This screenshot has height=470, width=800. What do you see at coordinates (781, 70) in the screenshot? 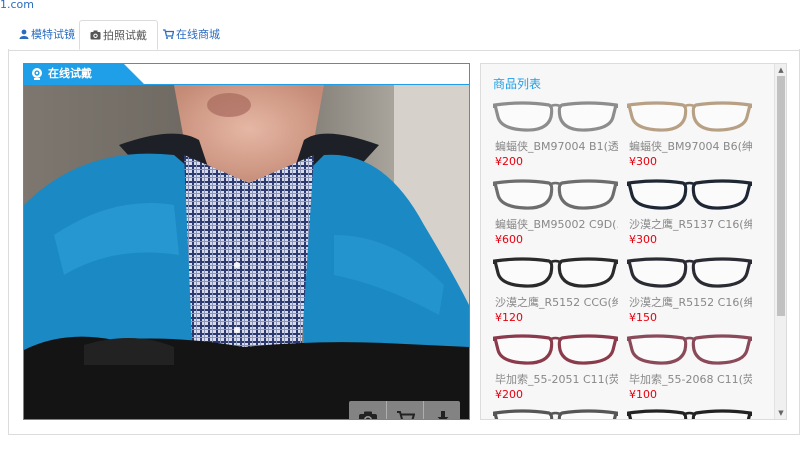
I see `scroll-up-arrow: ▲` at bounding box center [781, 70].